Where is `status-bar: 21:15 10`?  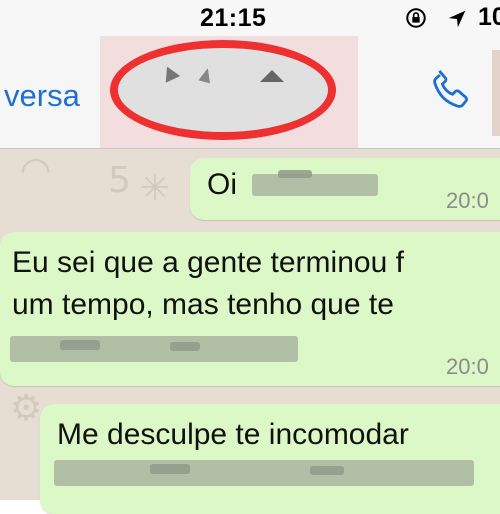
status-bar: 21:15 10 is located at coordinates (250, 18).